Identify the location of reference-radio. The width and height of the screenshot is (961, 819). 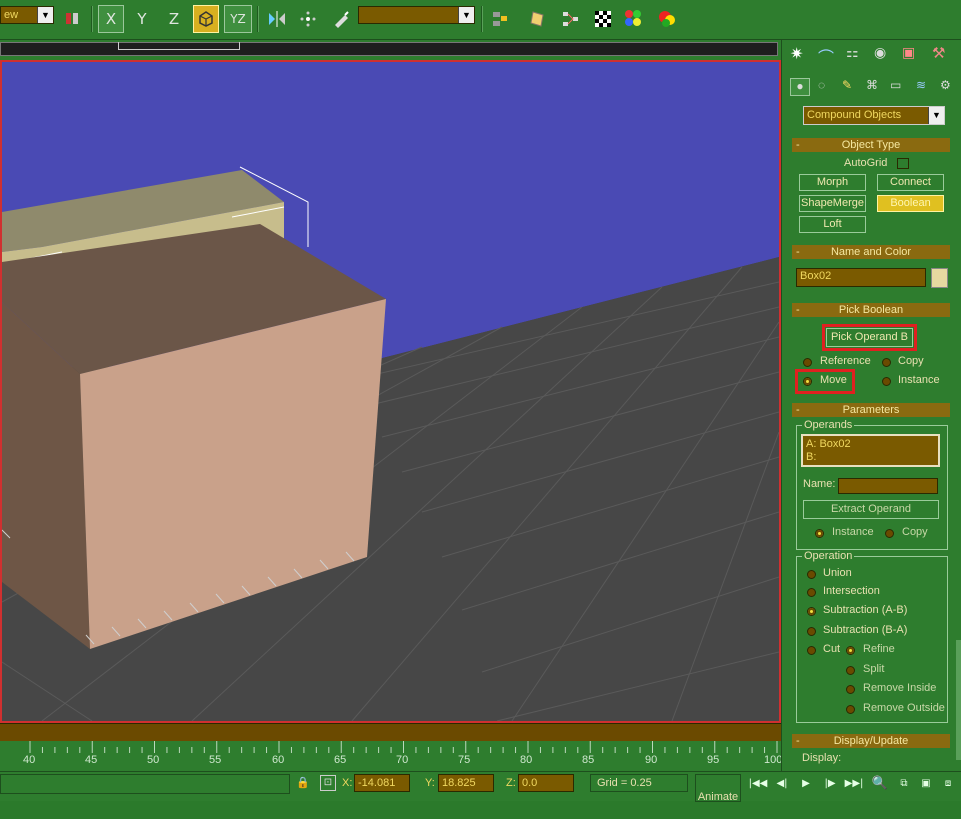
(807, 362).